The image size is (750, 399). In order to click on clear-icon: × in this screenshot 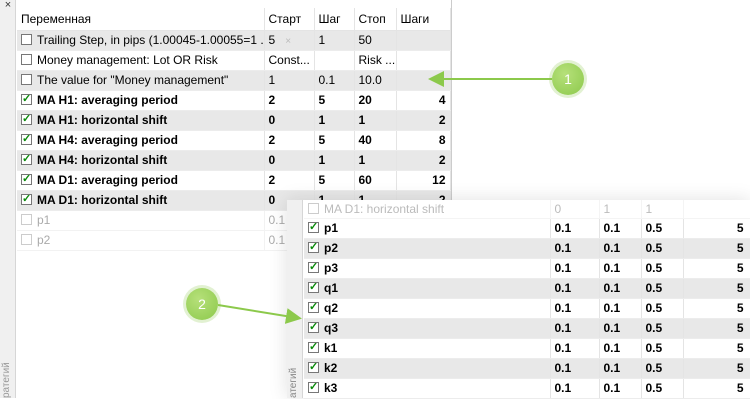, I will do `click(288, 41)`.